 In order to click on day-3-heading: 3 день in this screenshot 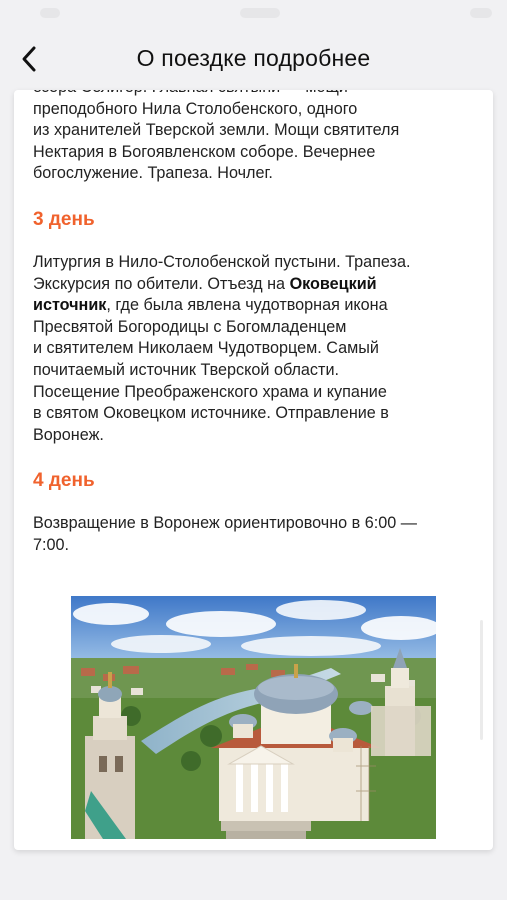, I will do `click(64, 219)`.